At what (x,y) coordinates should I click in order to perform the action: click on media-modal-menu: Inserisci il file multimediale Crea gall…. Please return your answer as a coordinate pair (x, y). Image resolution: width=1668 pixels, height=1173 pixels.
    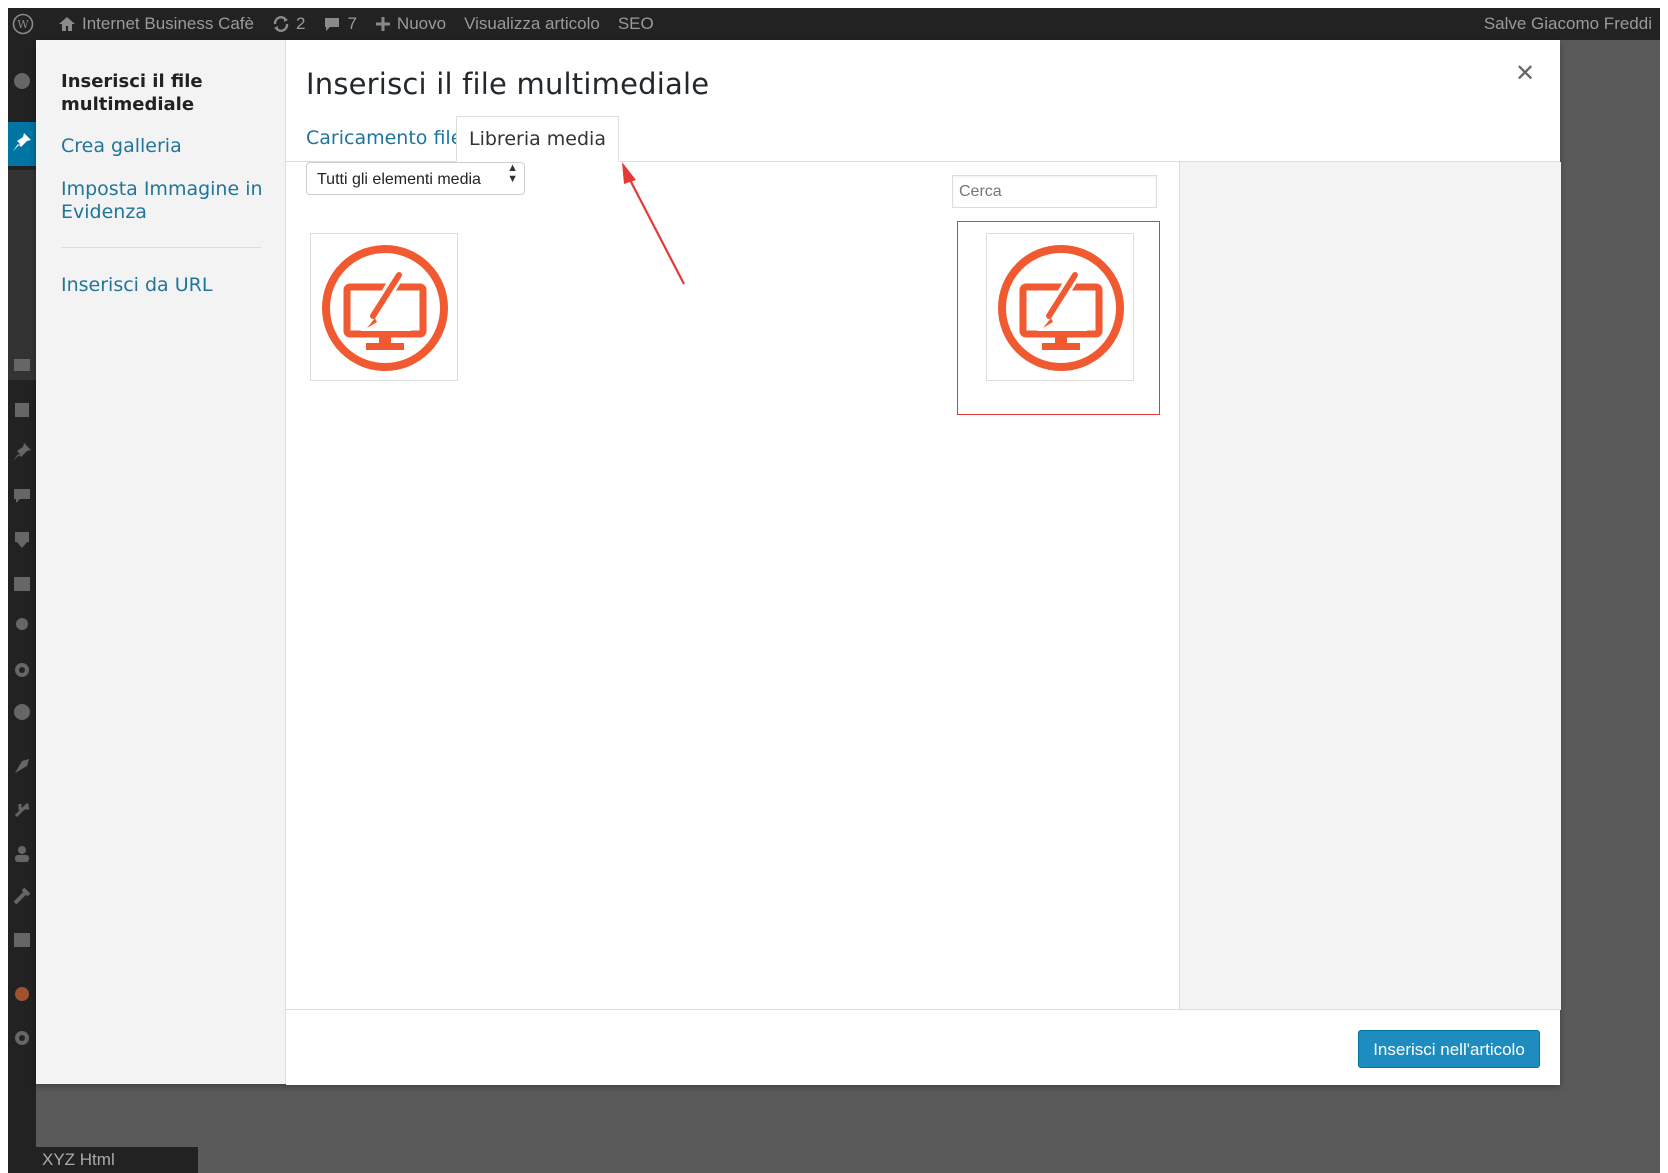
    Looking at the image, I should click on (161, 562).